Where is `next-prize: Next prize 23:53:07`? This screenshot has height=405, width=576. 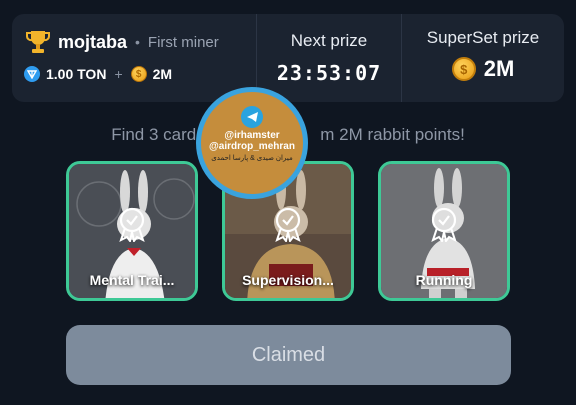 next-prize: Next prize 23:53:07 is located at coordinates (329, 58).